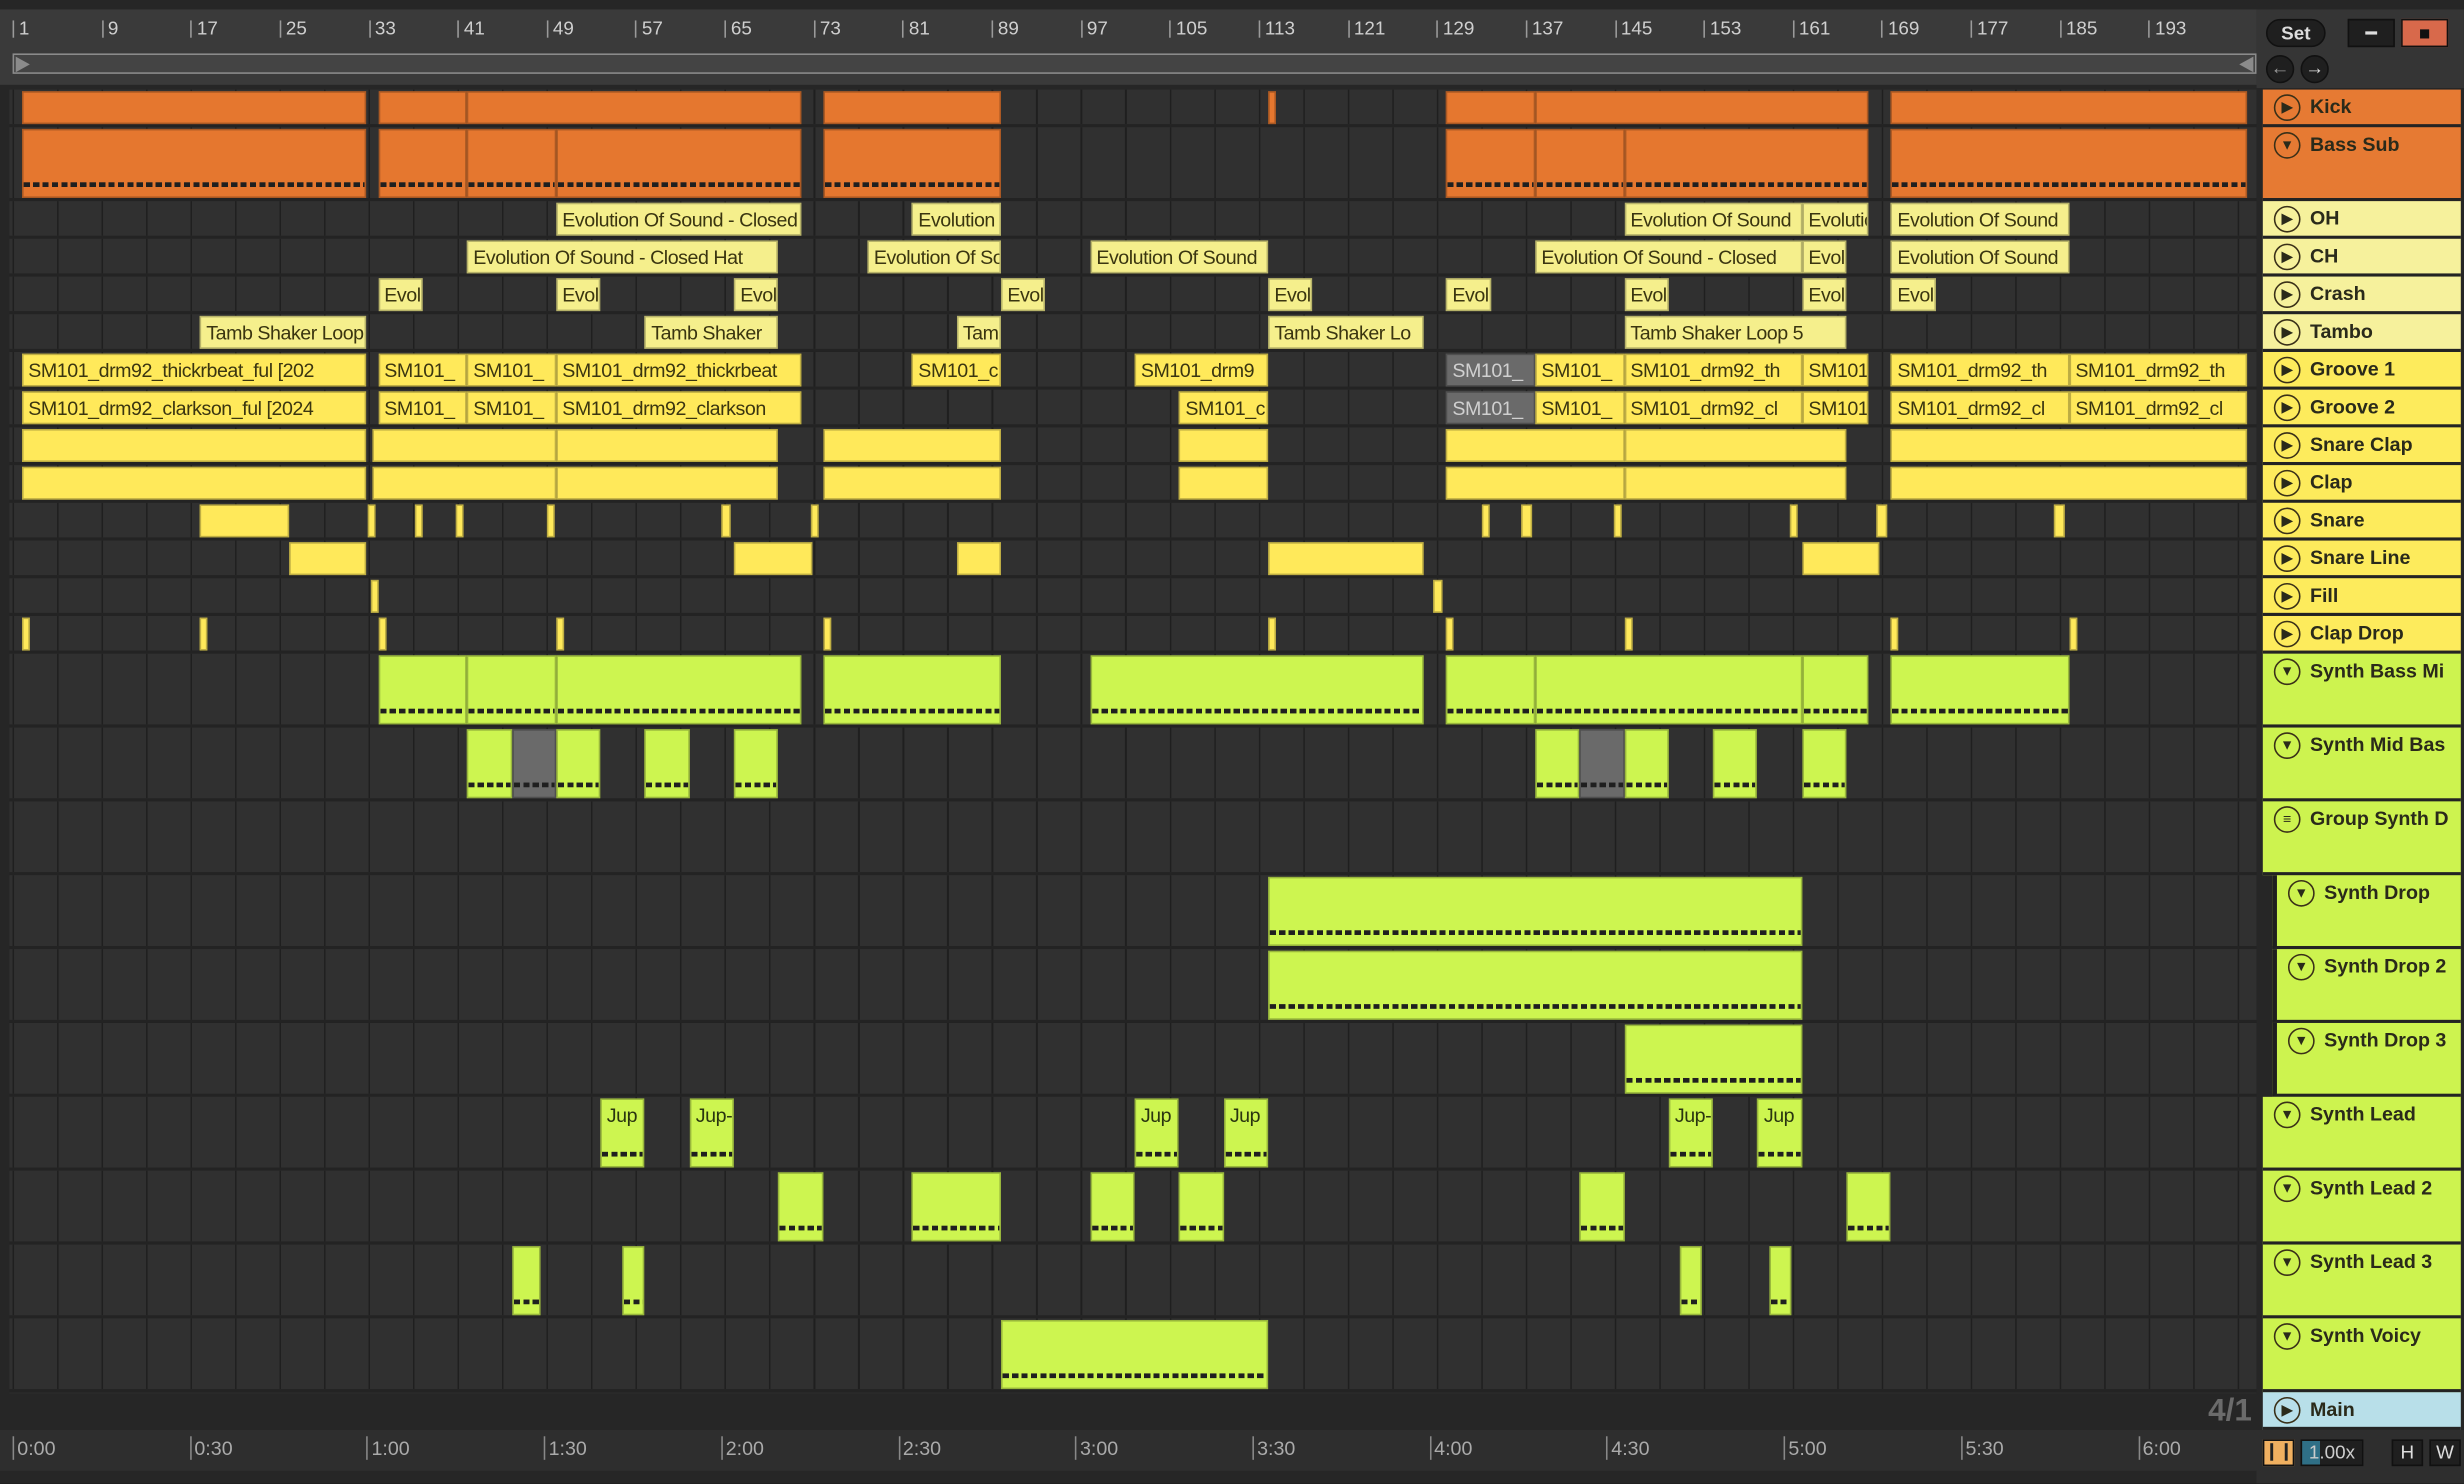 This screenshot has height=1484, width=2464. What do you see at coordinates (1133, 1133) in the screenshot?
I see `track-lane: Jup Jup- Jup Jup Jup- Jup` at bounding box center [1133, 1133].